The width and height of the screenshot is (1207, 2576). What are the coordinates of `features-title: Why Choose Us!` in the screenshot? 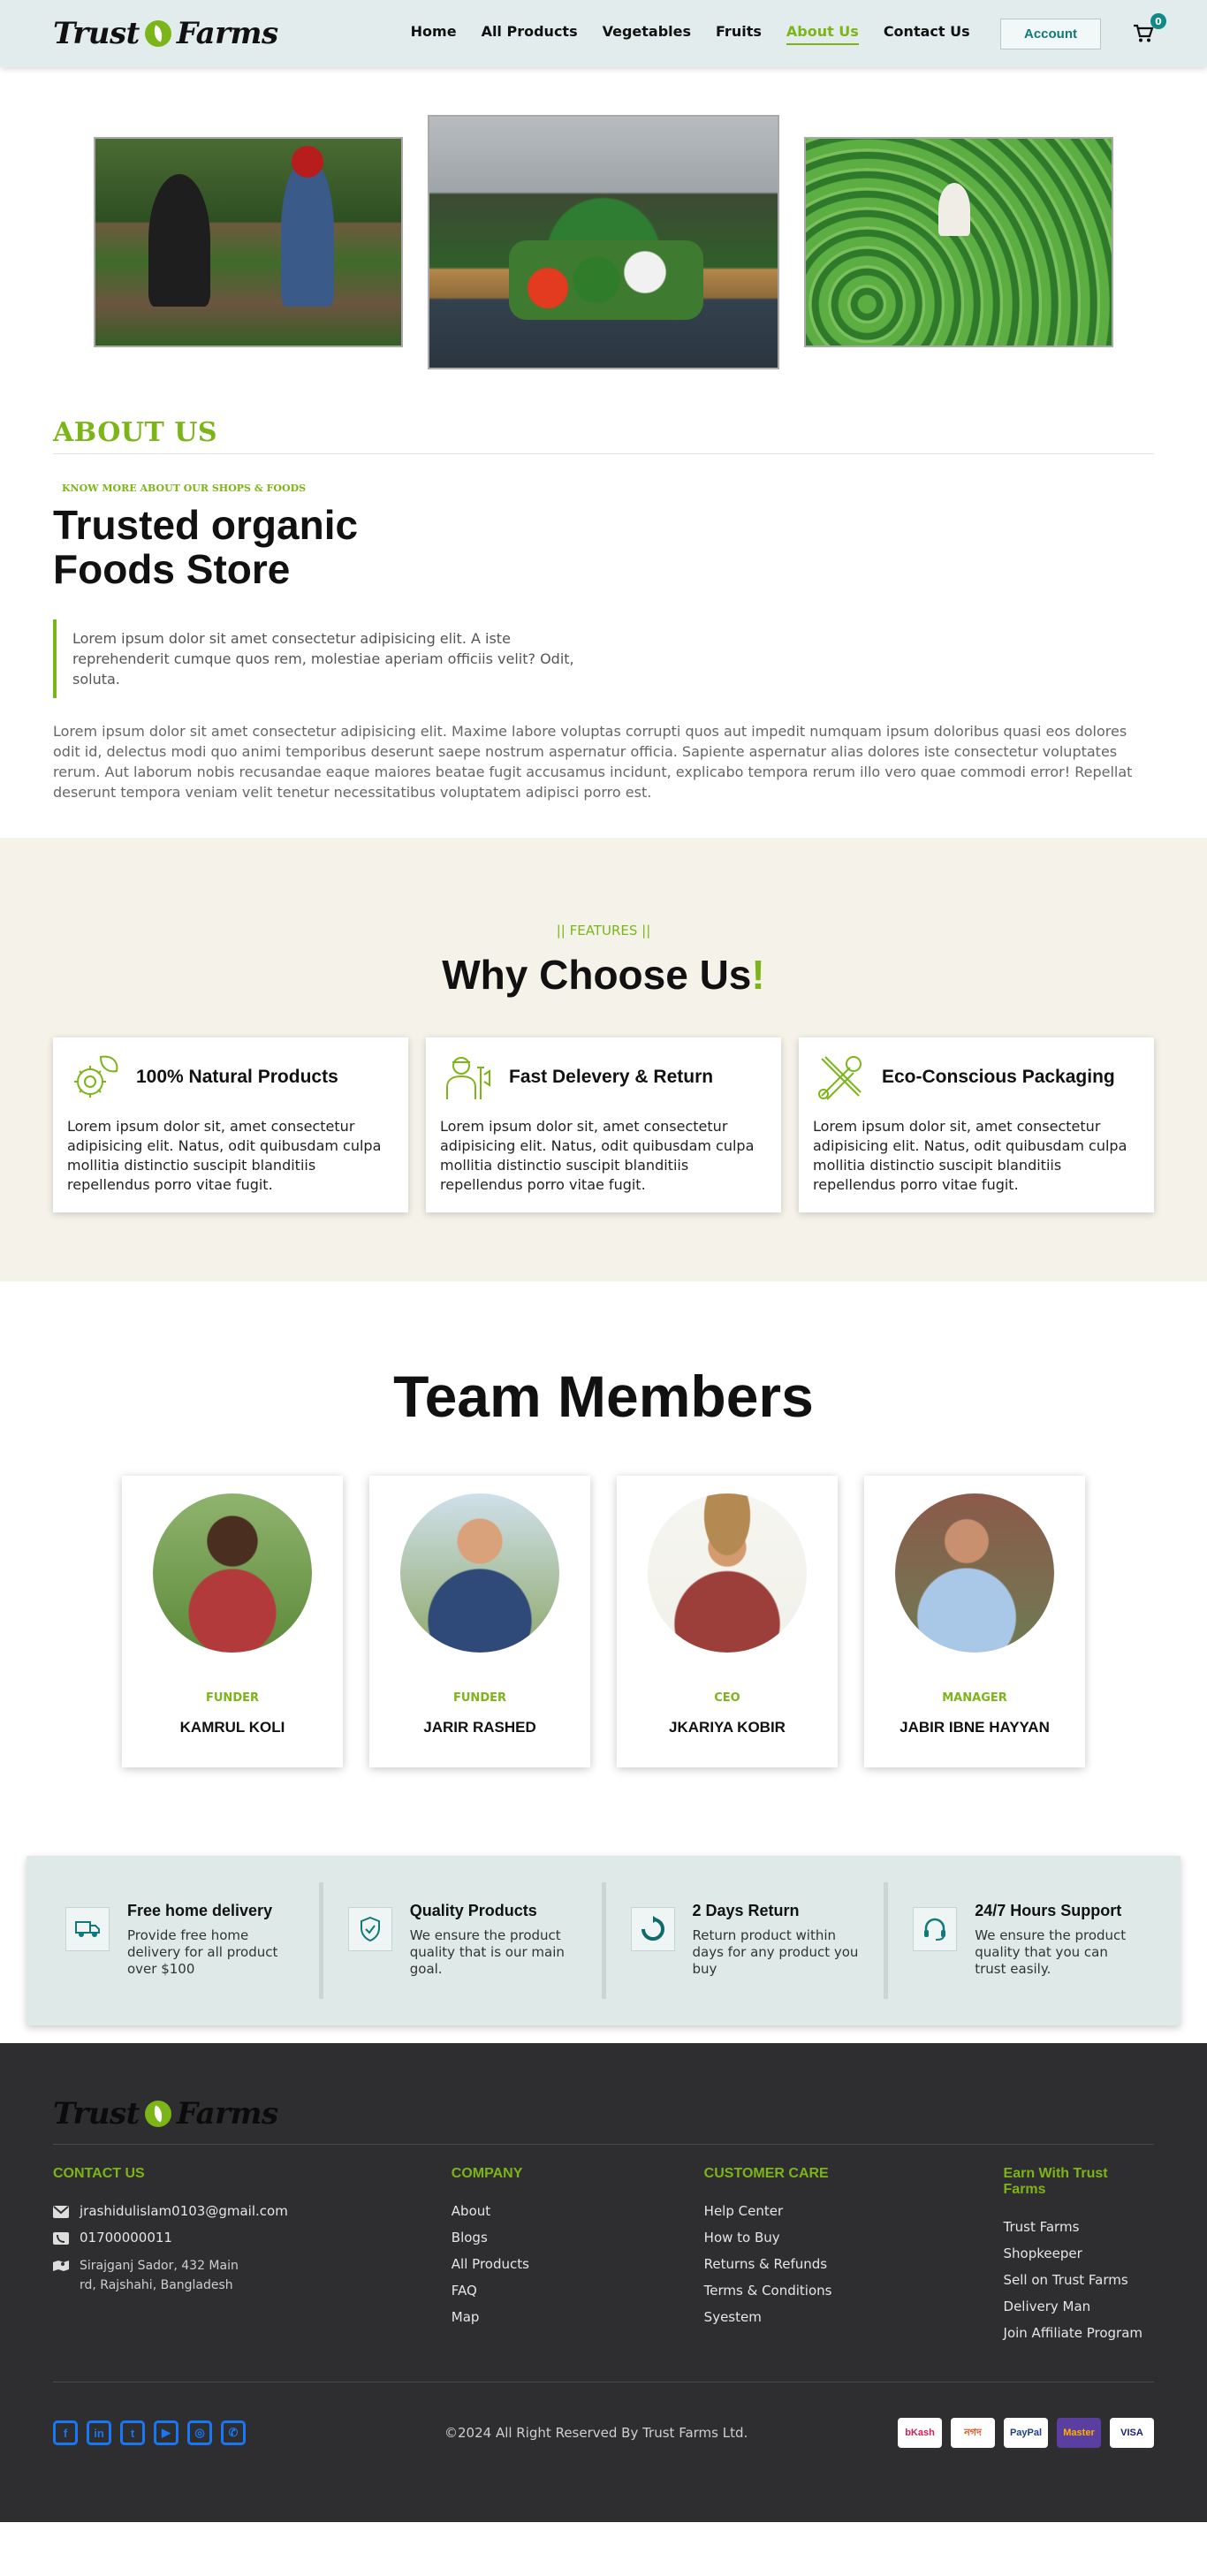 It's located at (603, 975).